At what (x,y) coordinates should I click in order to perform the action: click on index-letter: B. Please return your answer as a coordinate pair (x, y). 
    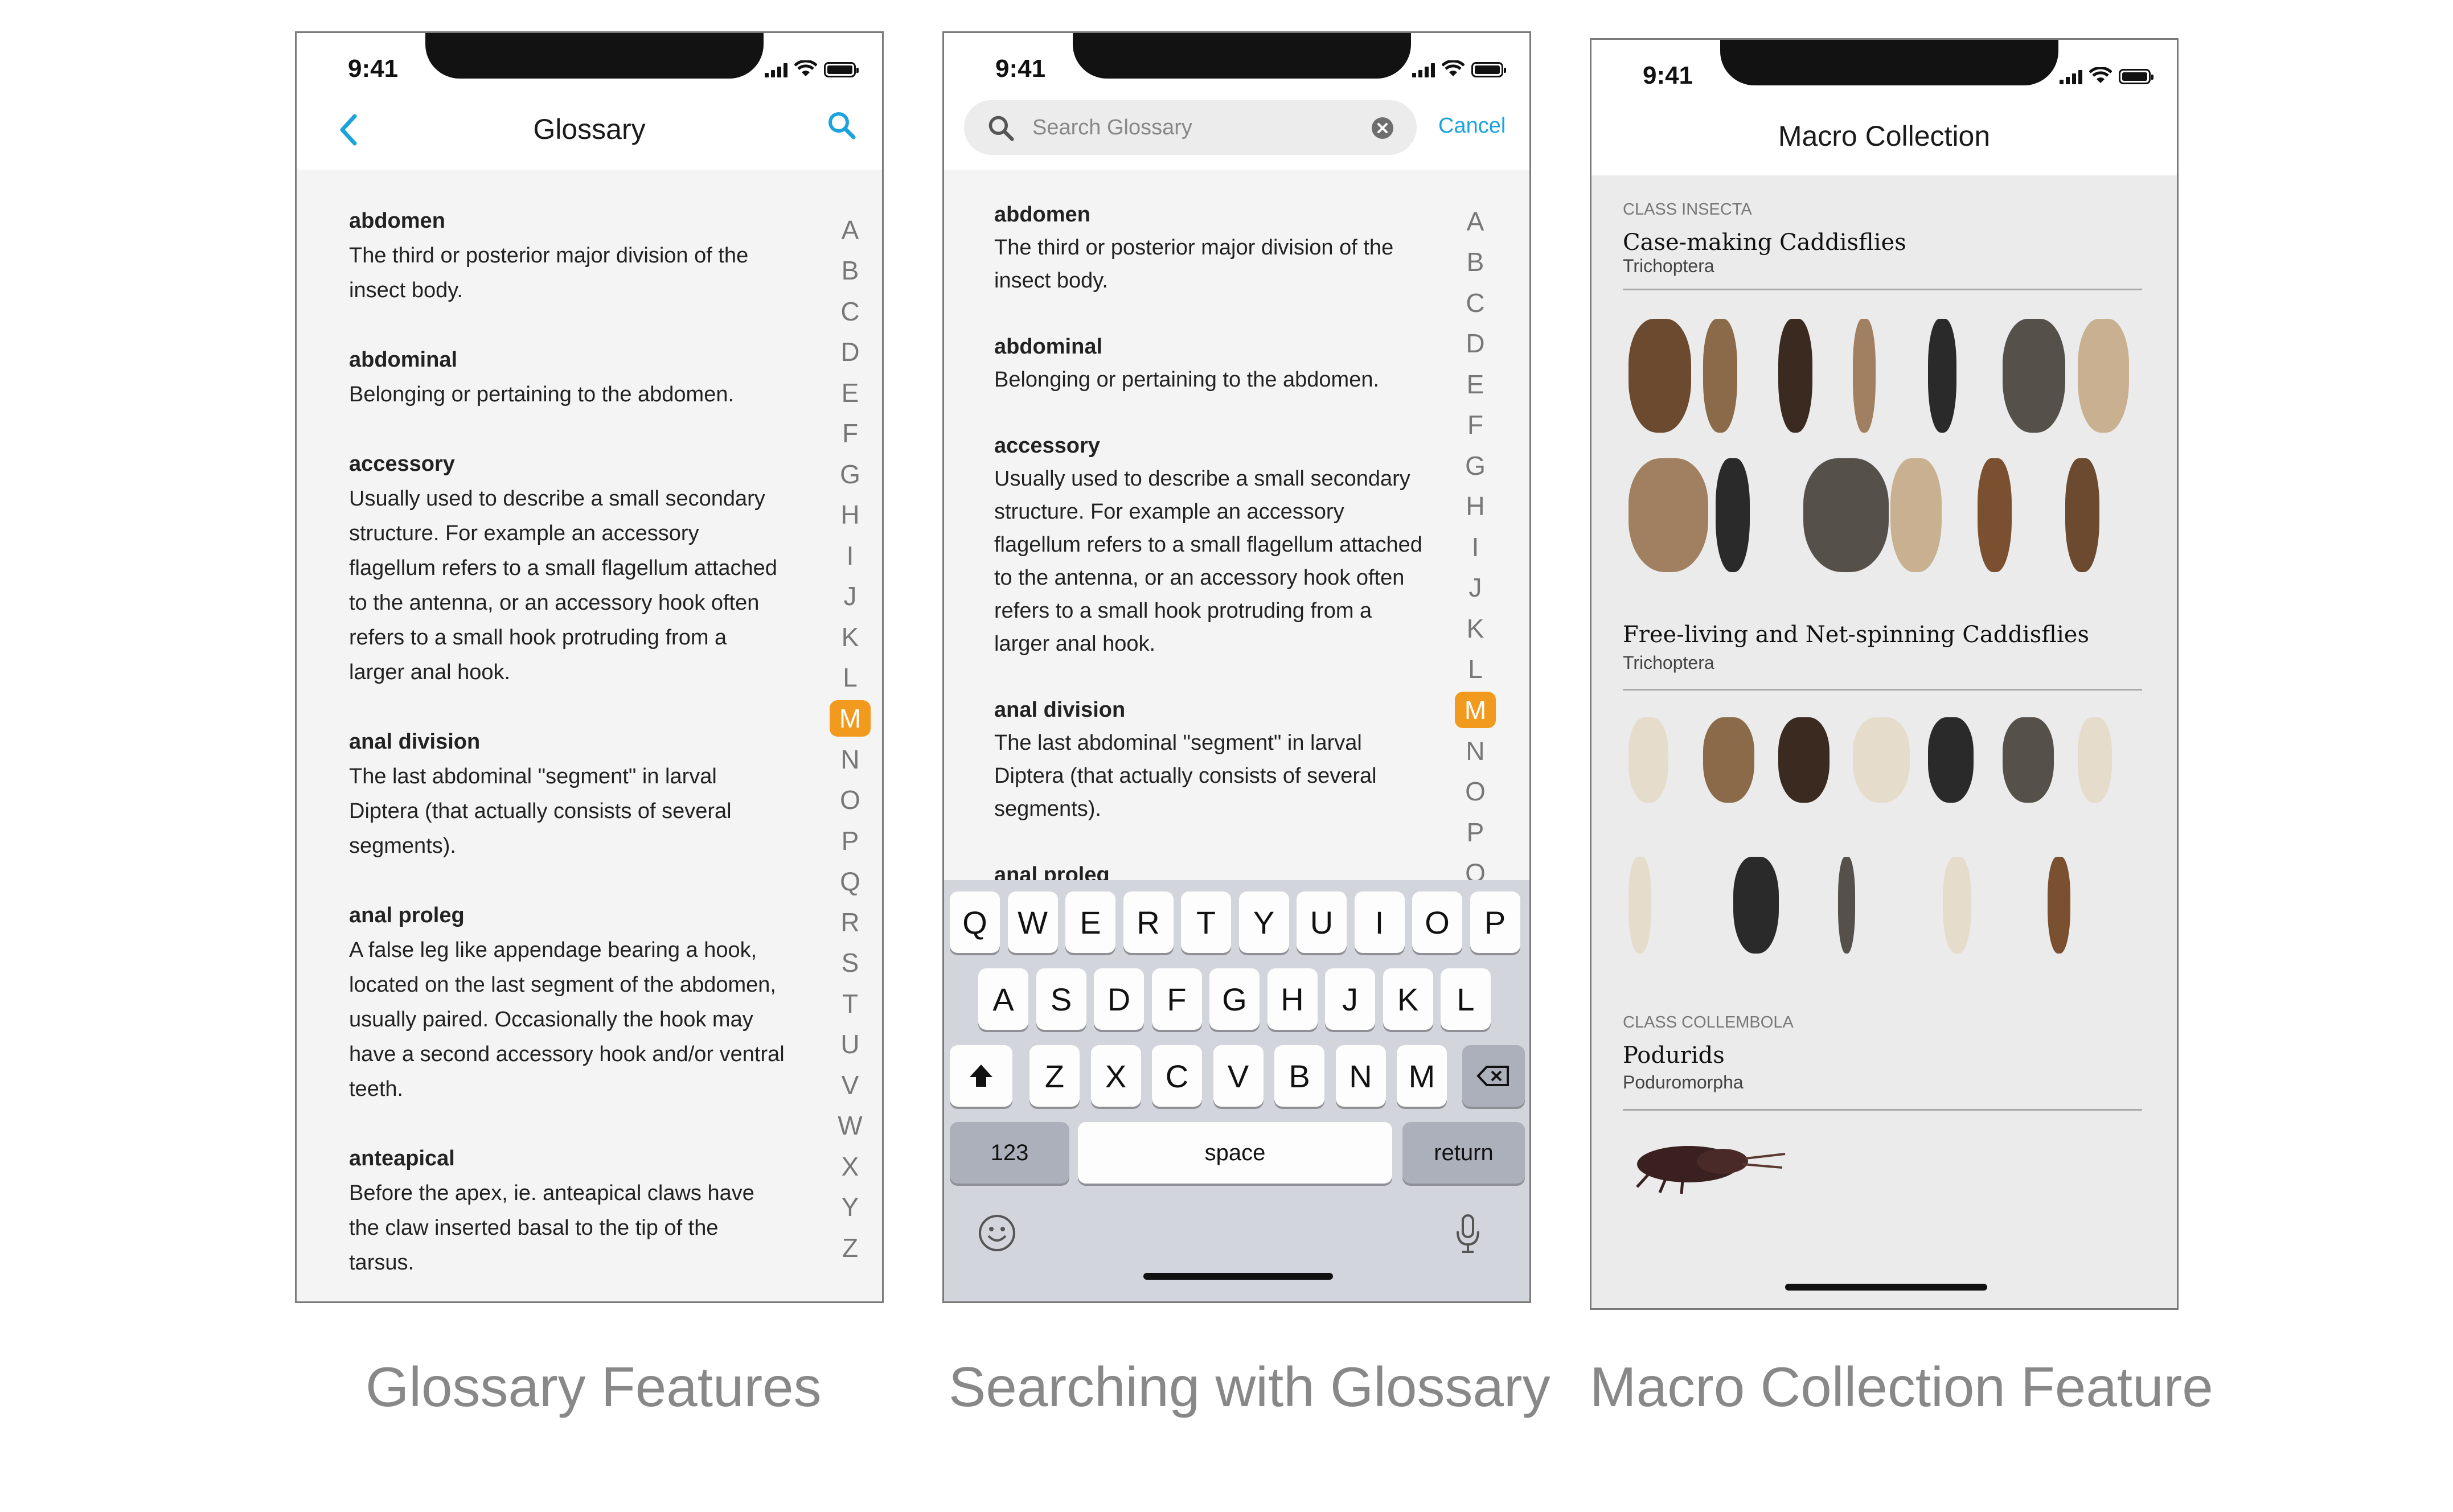
    Looking at the image, I should click on (1475, 262).